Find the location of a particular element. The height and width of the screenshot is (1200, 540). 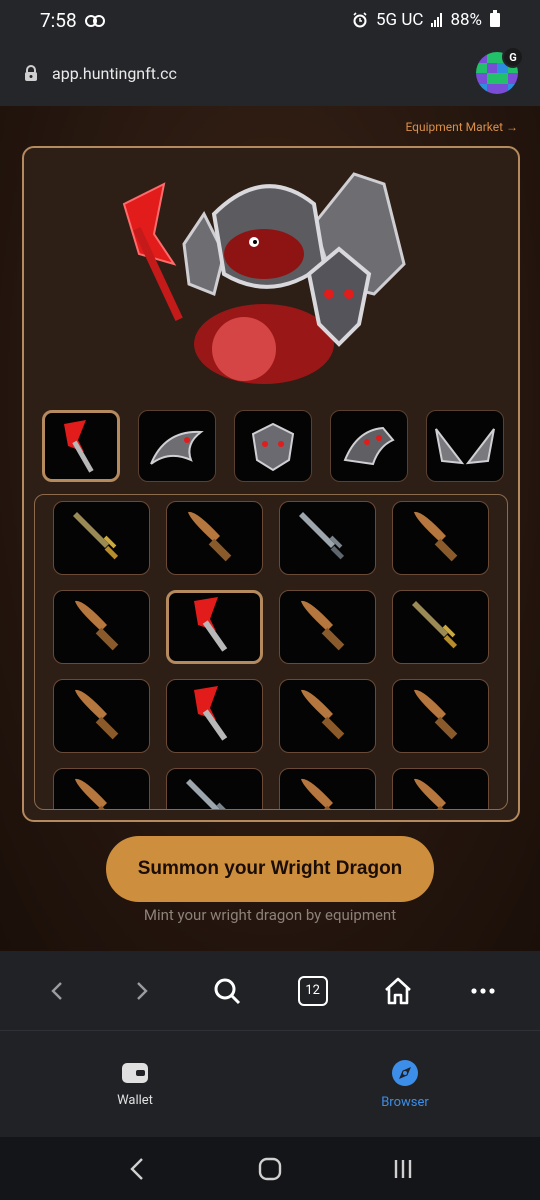

slot-tail is located at coordinates (177, 446).